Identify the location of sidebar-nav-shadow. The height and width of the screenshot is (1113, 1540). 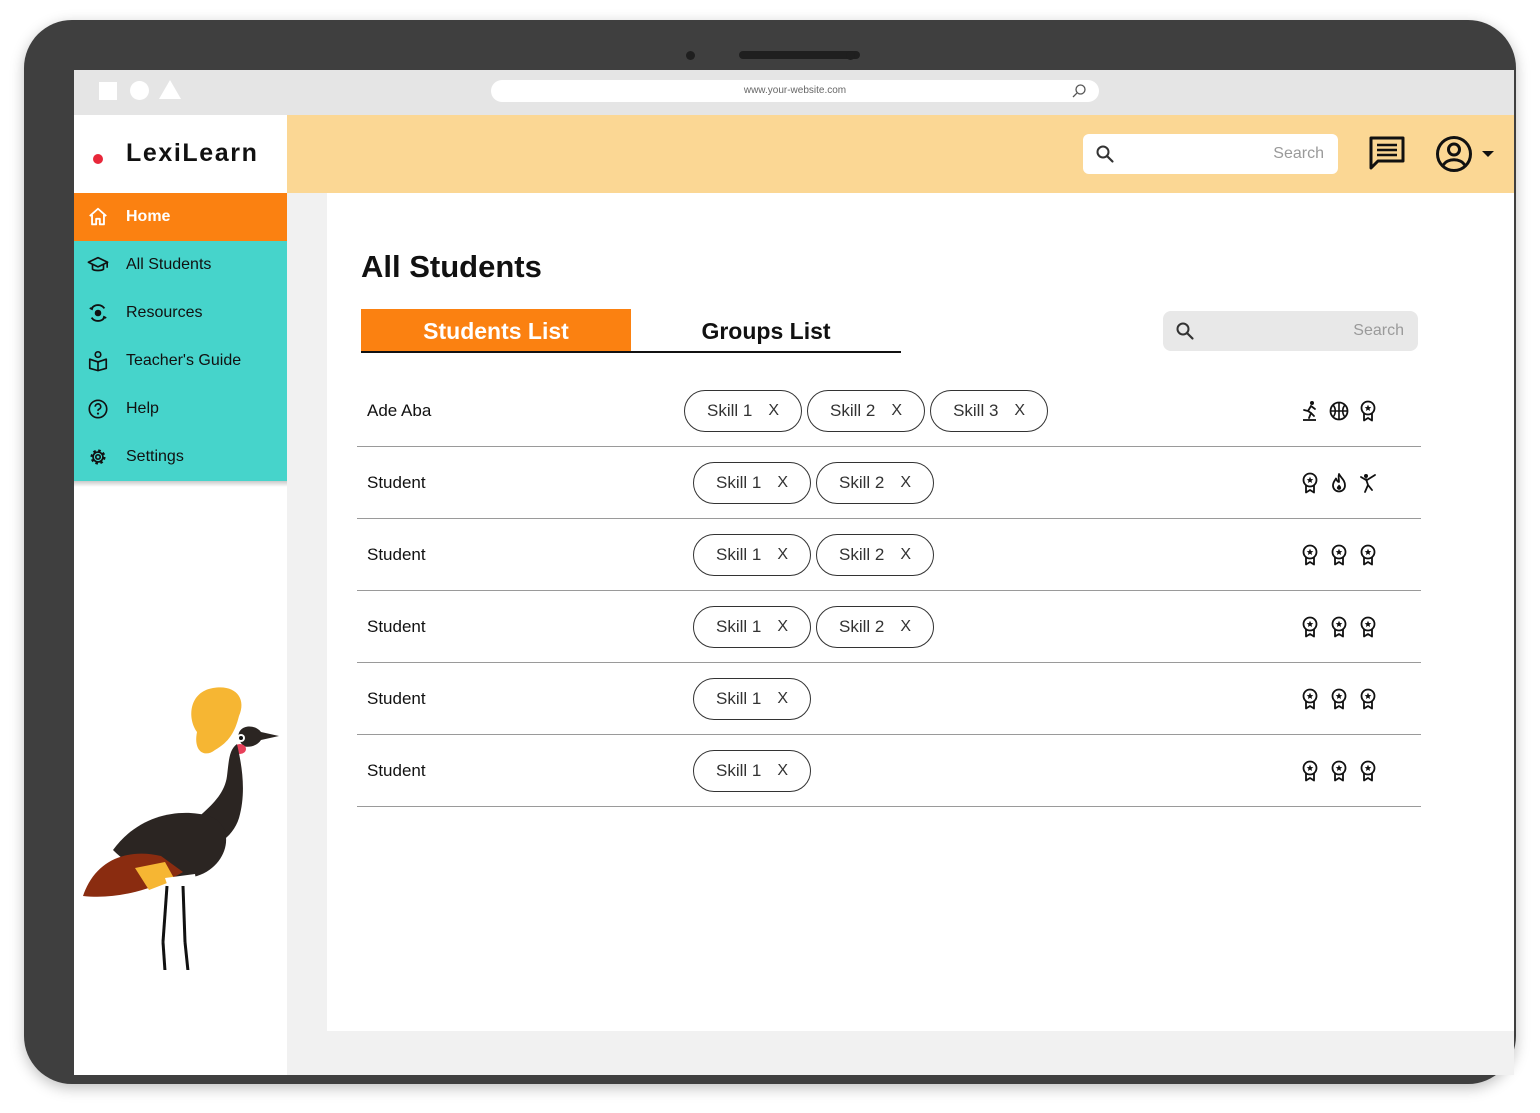
(180, 484).